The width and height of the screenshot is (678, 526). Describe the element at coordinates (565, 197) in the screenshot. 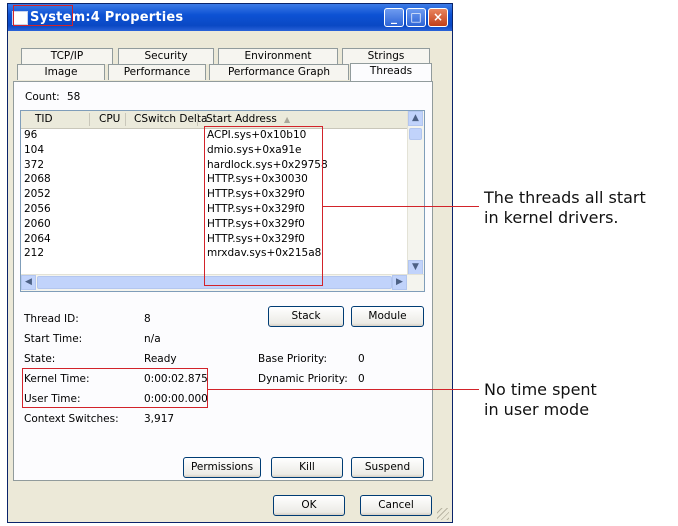

I see `threads-annotation-line1: The threads all start` at that location.